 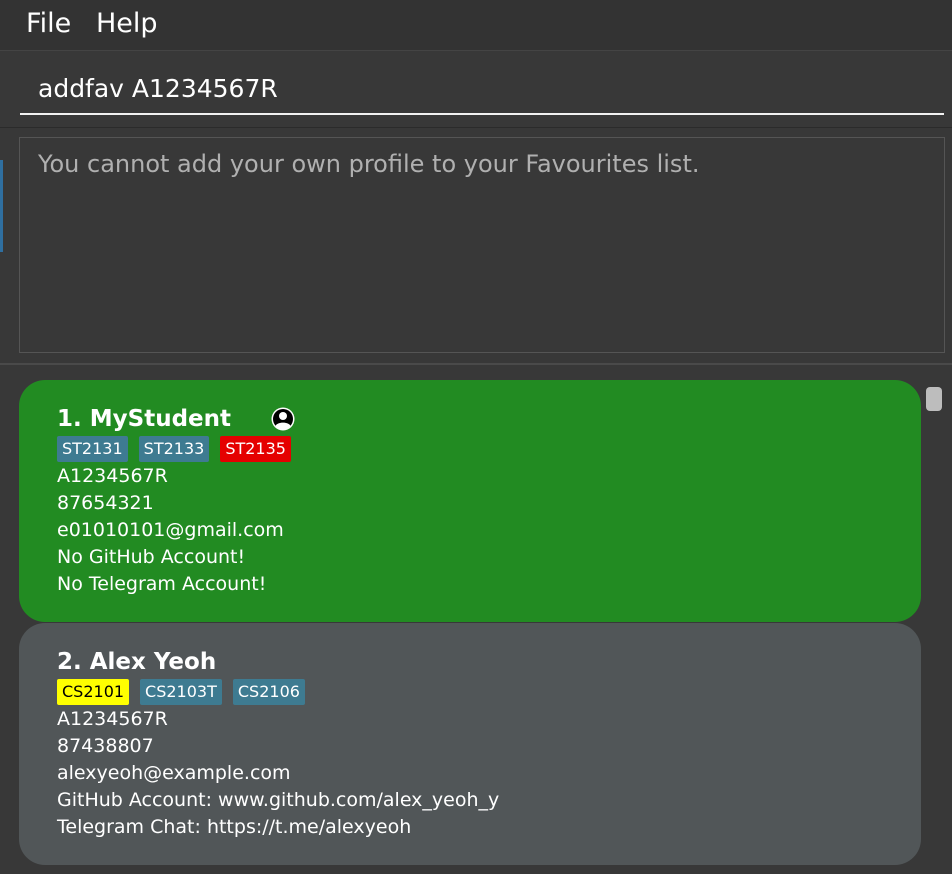 What do you see at coordinates (1, 206) in the screenshot?
I see `window-edge-accent` at bounding box center [1, 206].